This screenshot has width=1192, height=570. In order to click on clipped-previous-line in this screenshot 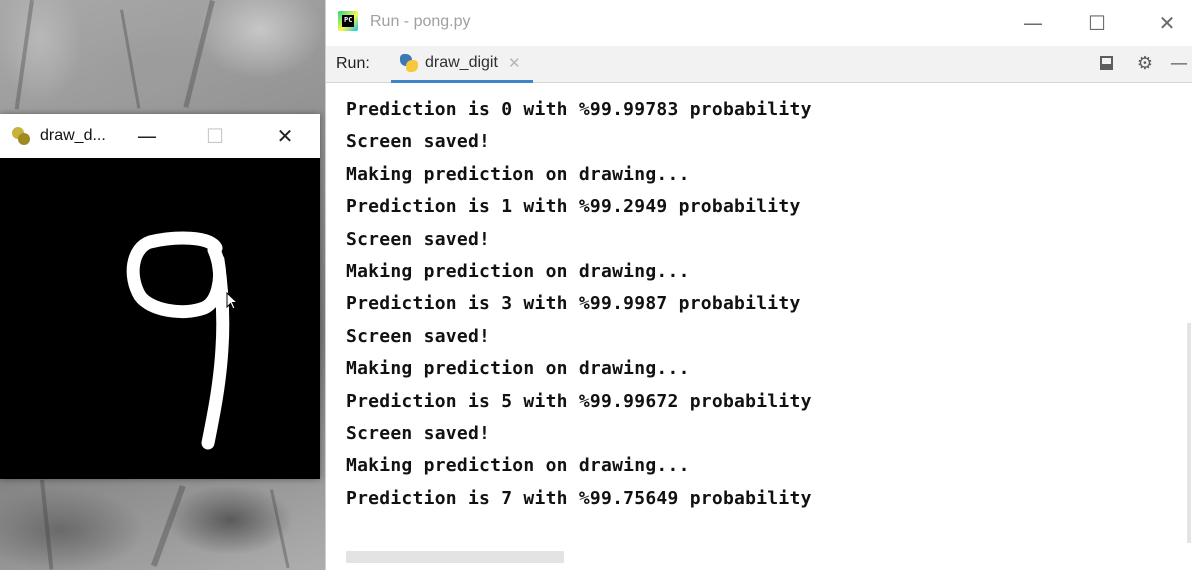, I will do `click(746, 85)`.